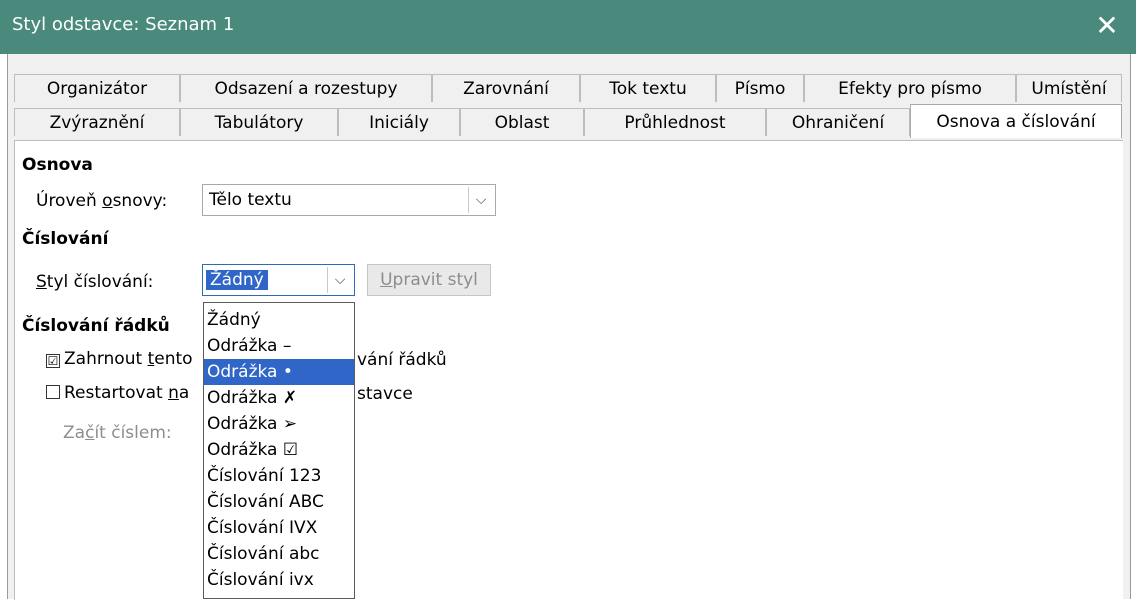  I want to click on option-odrazka-pomlcka: Odrážka –, so click(279, 346).